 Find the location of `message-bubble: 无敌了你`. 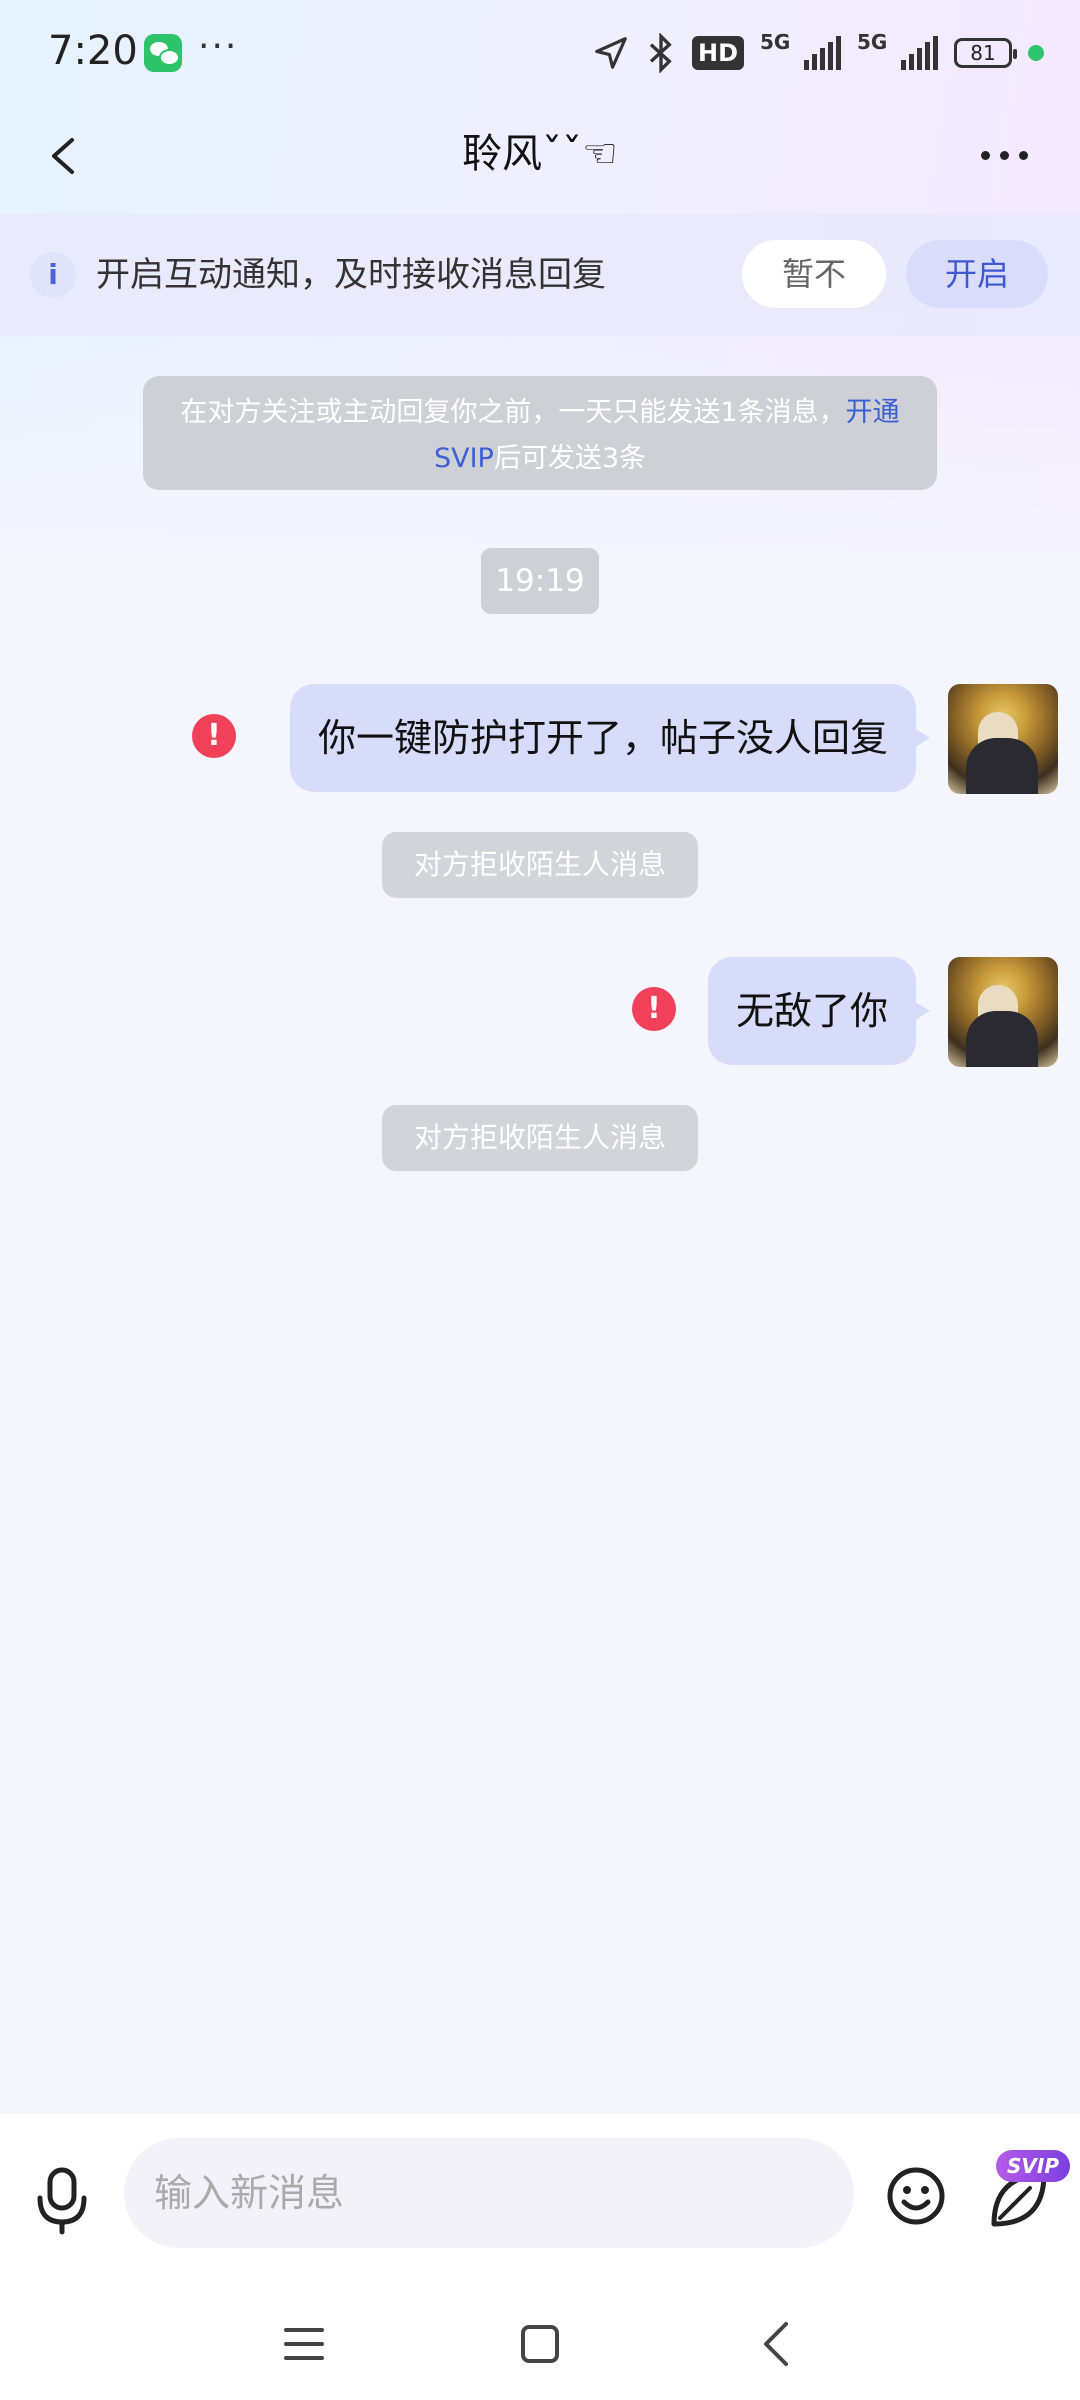

message-bubble: 无敌了你 is located at coordinates (819, 1011).